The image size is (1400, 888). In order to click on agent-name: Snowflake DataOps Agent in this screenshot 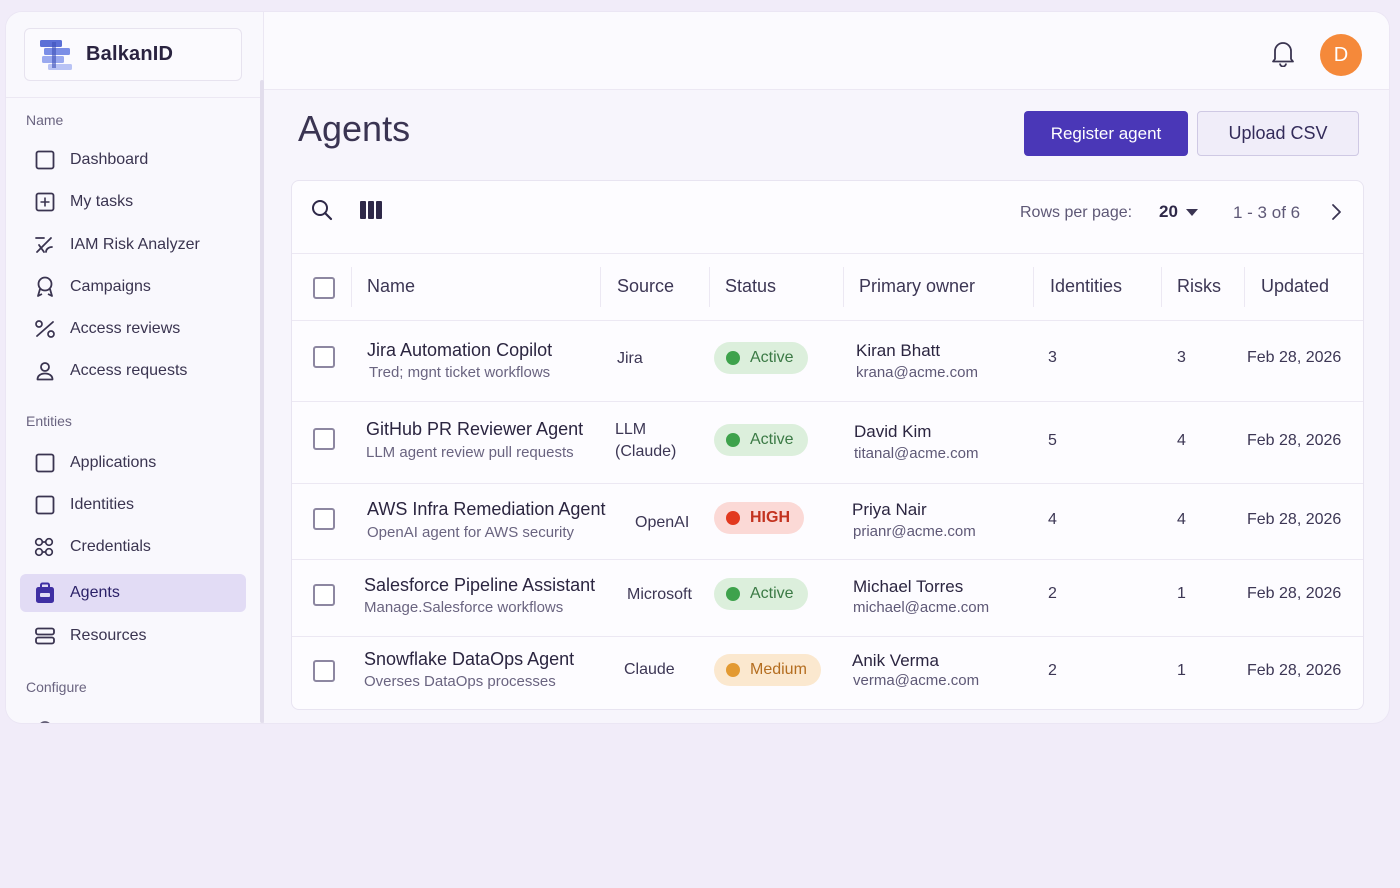, I will do `click(469, 659)`.